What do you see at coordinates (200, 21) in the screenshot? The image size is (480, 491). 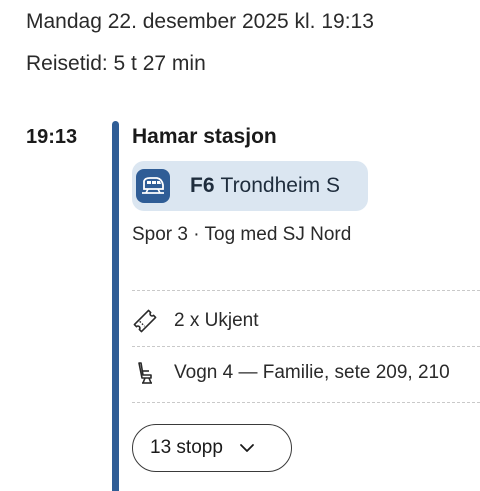 I see `trip-date: Mandag 22. desember 2025 kl. 19:13` at bounding box center [200, 21].